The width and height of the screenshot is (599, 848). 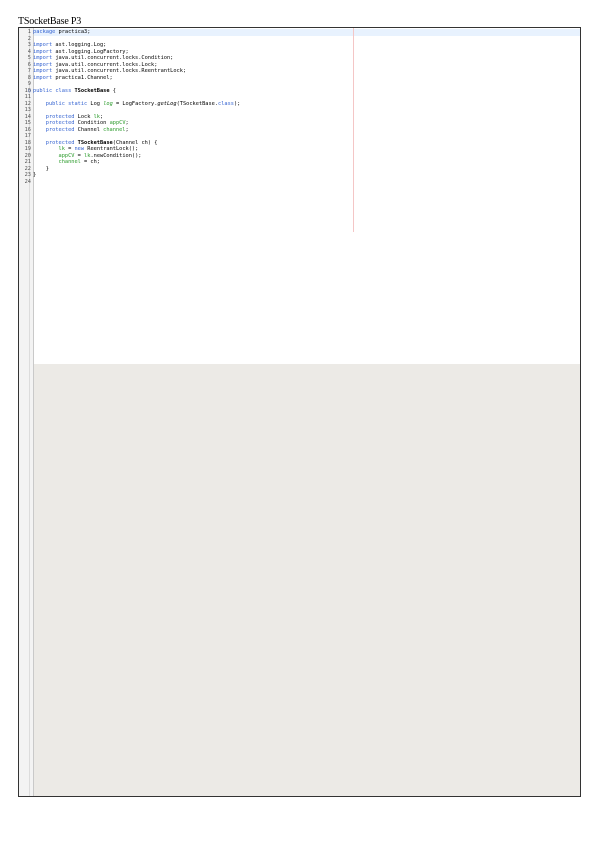 What do you see at coordinates (113, 58) in the screenshot?
I see `code-token: java.util.concurrent.locks.Condition;` at bounding box center [113, 58].